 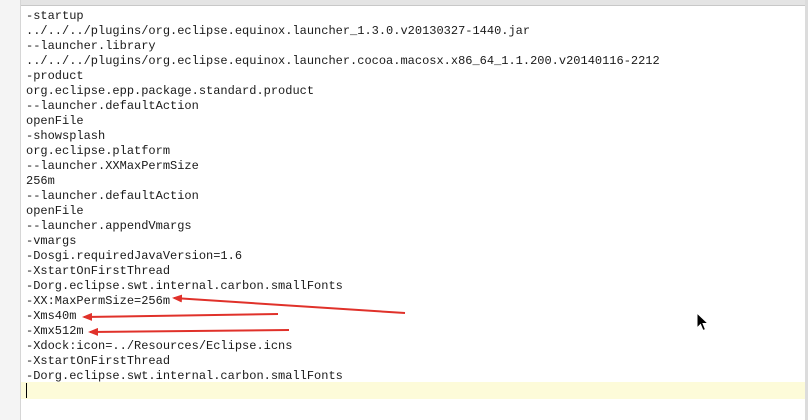 I want to click on mouse-pointer-icon, so click(x=703, y=322).